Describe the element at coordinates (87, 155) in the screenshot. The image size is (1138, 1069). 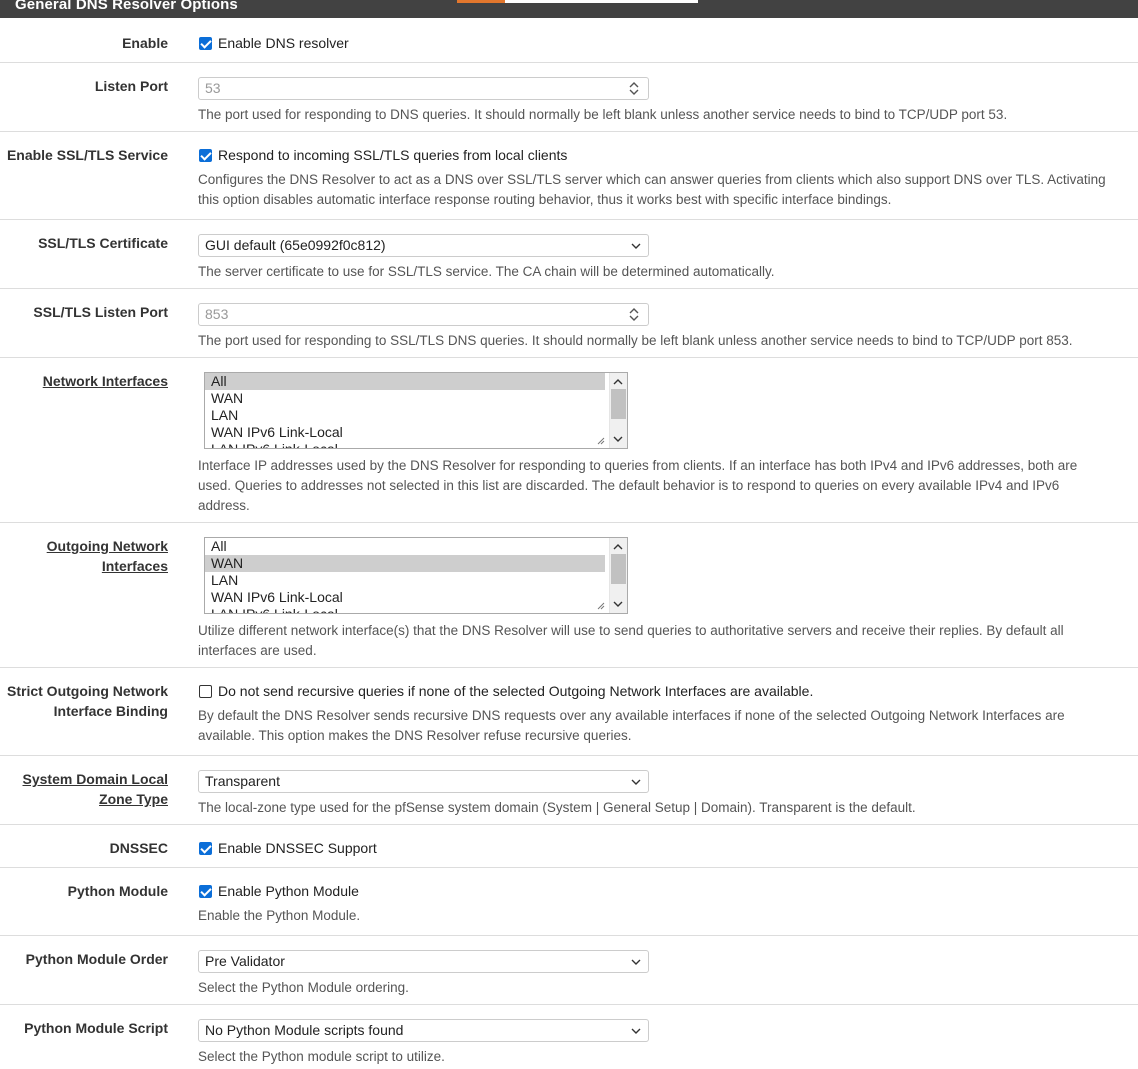
I see `label-ssl-tls-service: Enable SSL/TLS Service` at that location.